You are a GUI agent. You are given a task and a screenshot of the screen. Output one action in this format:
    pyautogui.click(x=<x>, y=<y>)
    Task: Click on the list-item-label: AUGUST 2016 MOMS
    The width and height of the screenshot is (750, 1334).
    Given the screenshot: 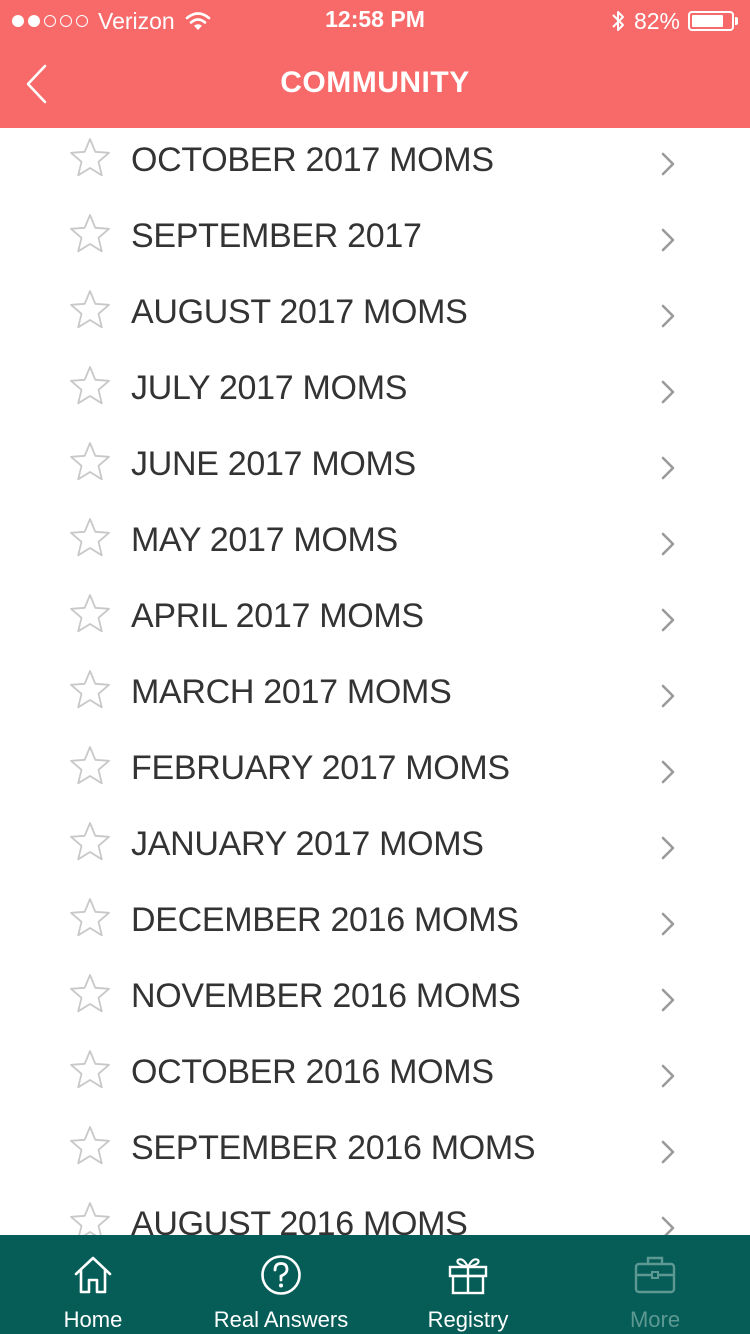 What is the action you would take?
    pyautogui.click(x=299, y=1220)
    